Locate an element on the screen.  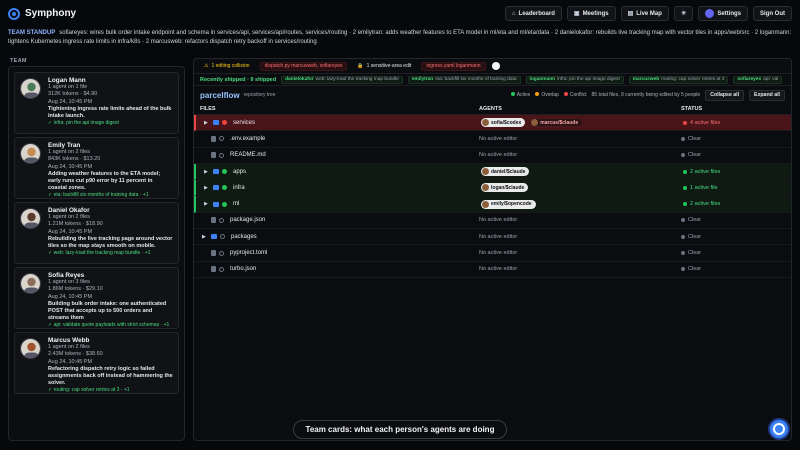
tree-row: ▶ packages No active editor Clear is located at coordinates (492, 237).